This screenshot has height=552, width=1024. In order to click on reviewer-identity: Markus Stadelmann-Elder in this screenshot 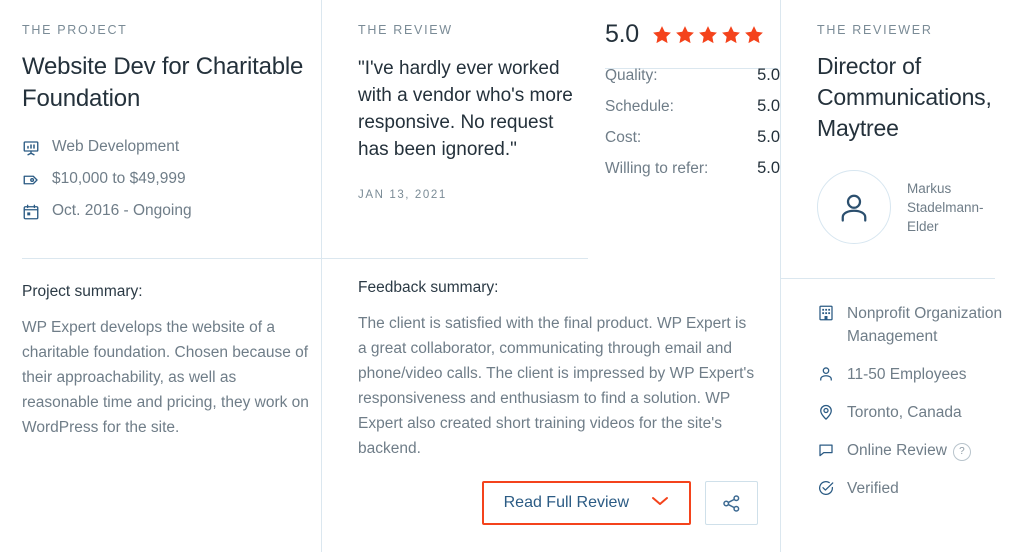, I will do `click(912, 207)`.